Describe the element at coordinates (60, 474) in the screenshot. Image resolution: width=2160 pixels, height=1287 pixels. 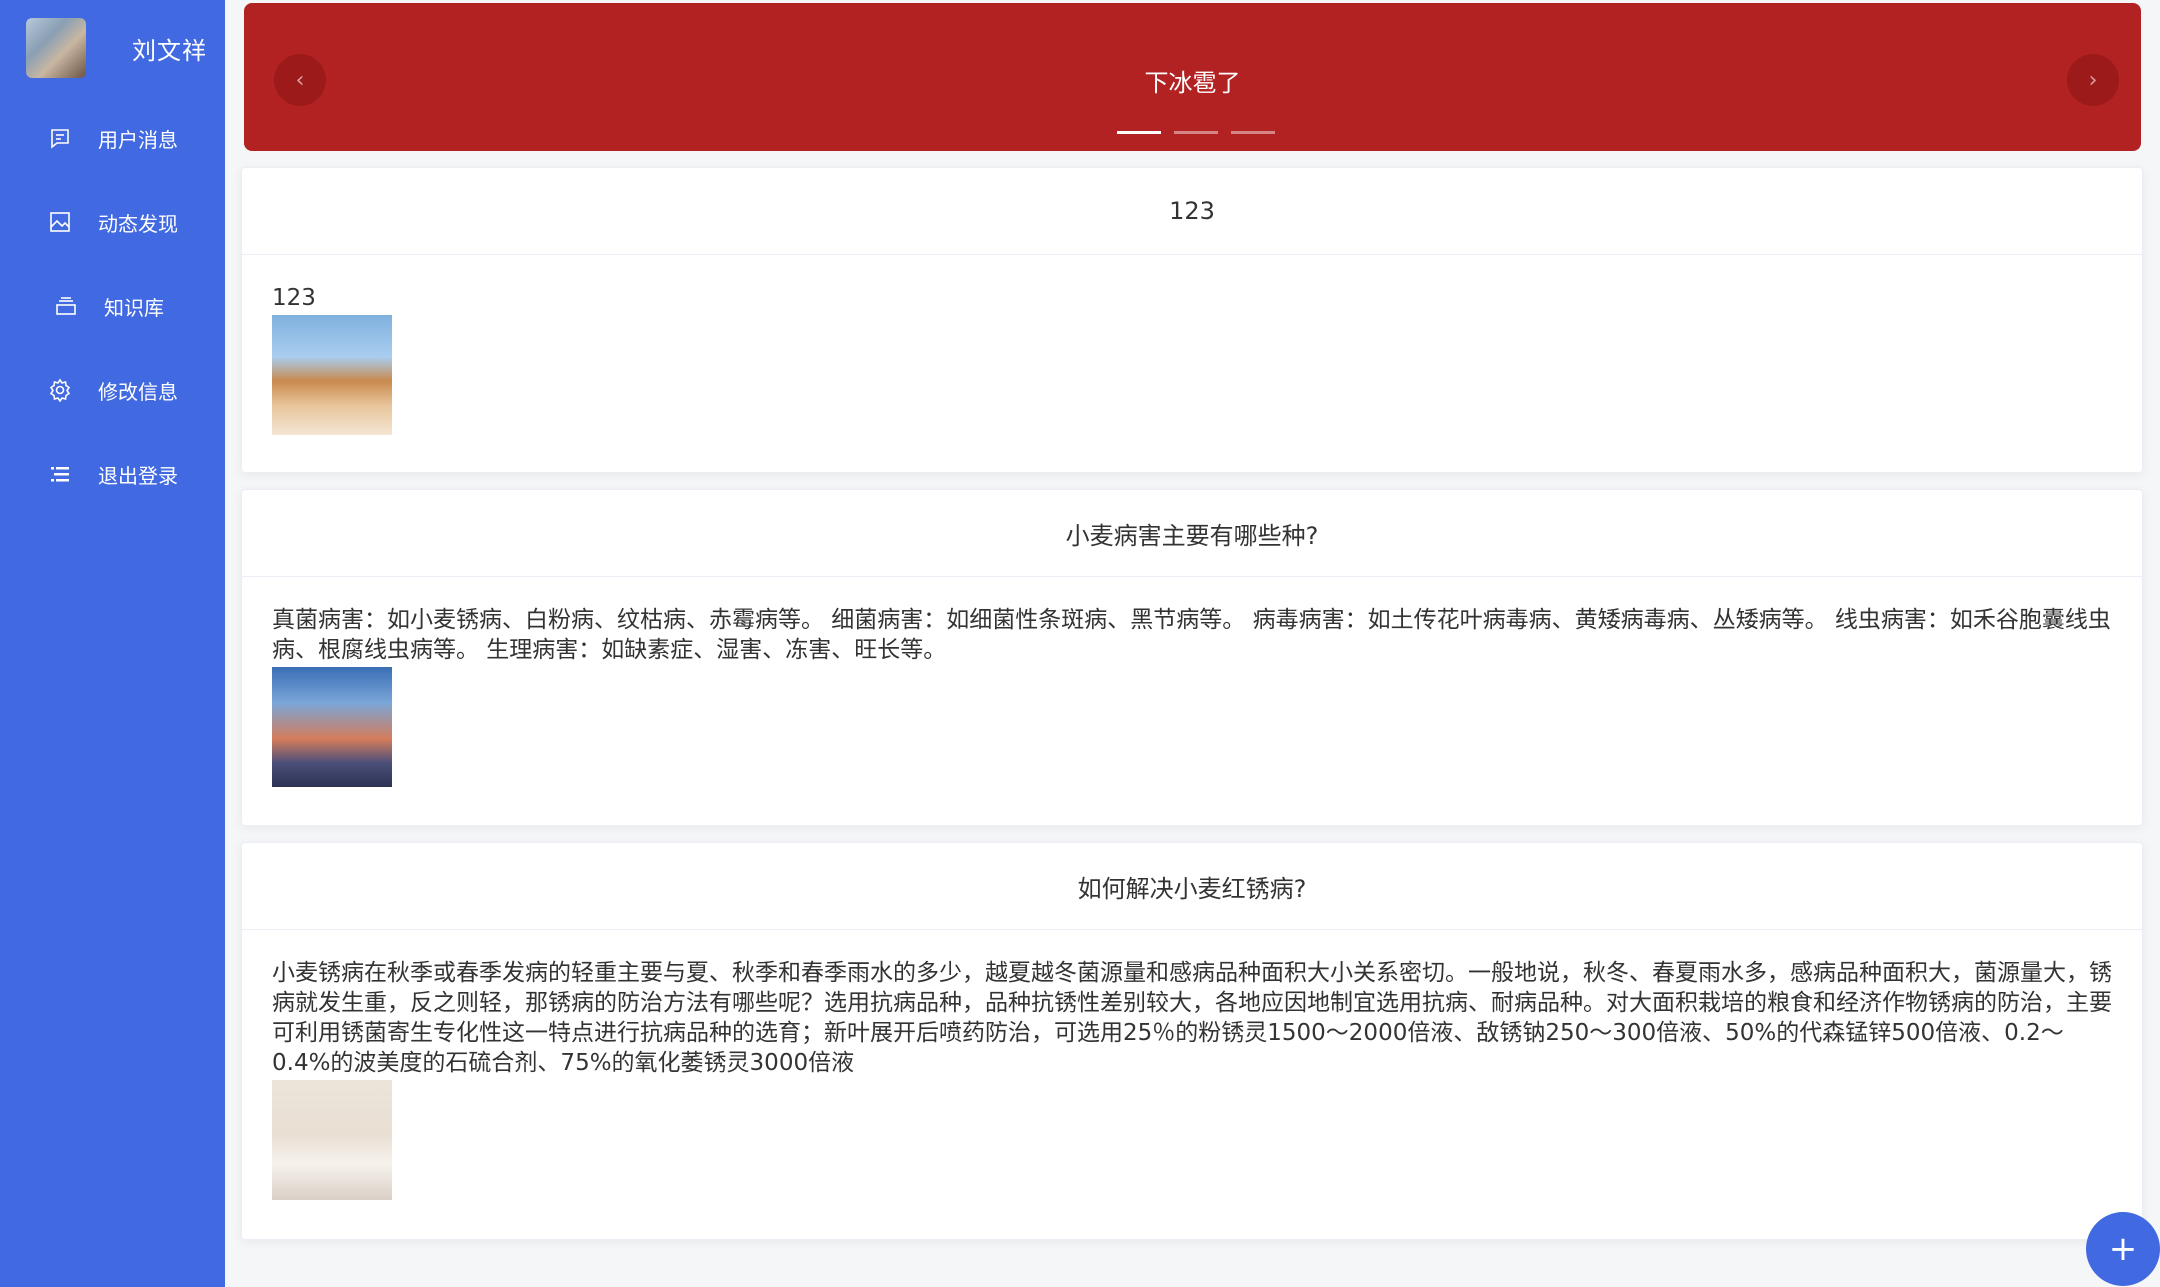
I see `list-icon` at that location.